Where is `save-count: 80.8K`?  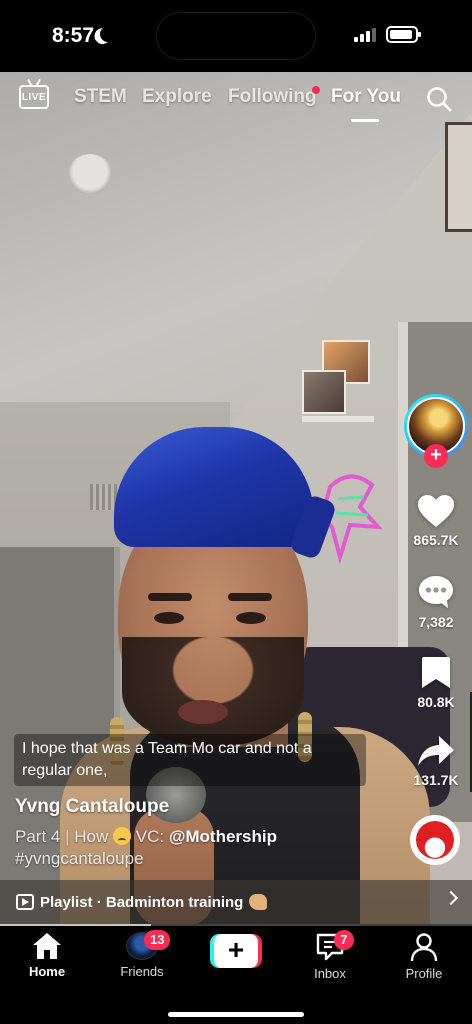 save-count: 80.8K is located at coordinates (436, 702).